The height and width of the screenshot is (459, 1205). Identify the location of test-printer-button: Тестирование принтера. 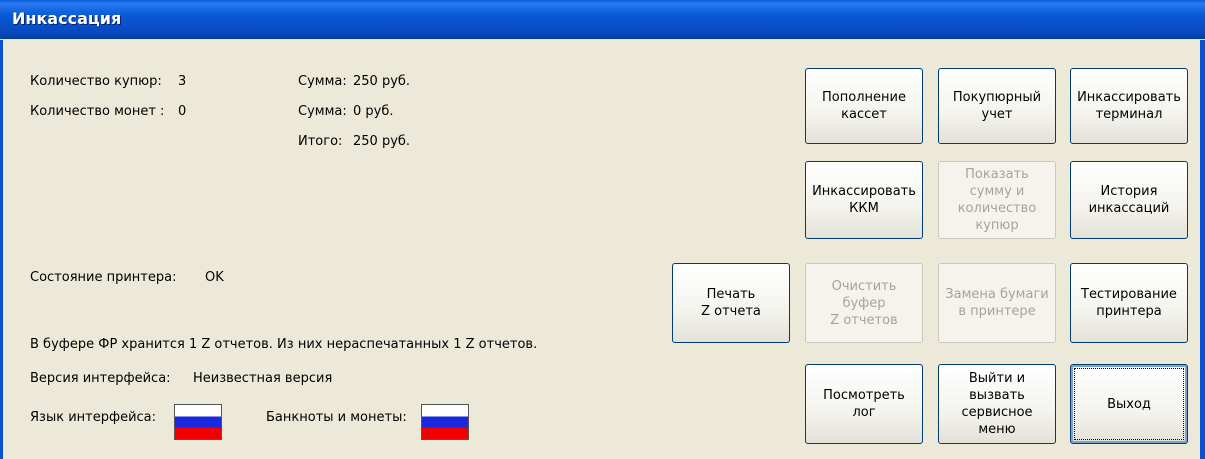
(1129, 303).